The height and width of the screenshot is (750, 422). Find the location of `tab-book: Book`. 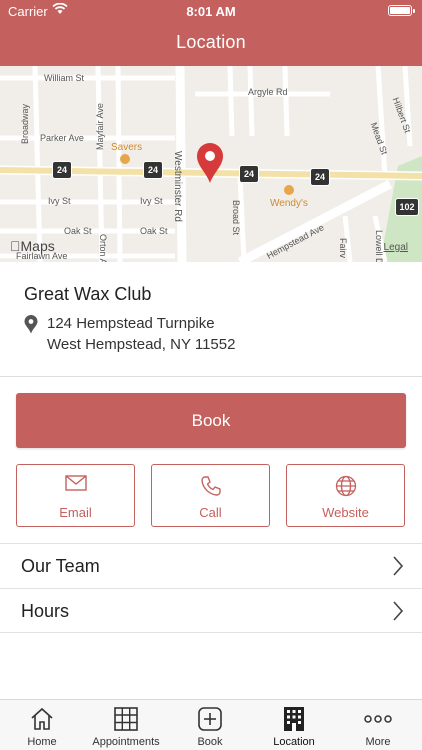

tab-book: Book is located at coordinates (210, 725).